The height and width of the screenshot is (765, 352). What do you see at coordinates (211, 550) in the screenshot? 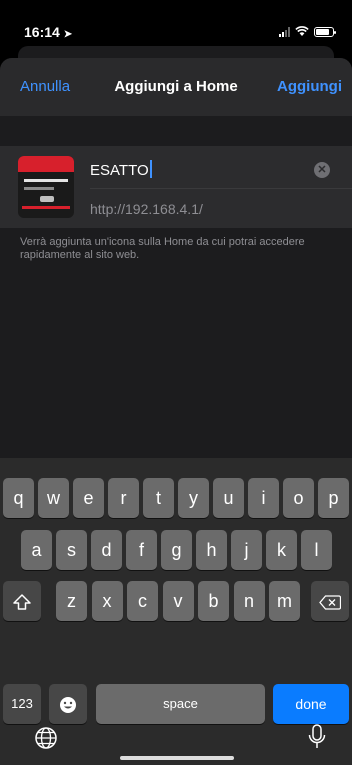
I see `key-h: h` at bounding box center [211, 550].